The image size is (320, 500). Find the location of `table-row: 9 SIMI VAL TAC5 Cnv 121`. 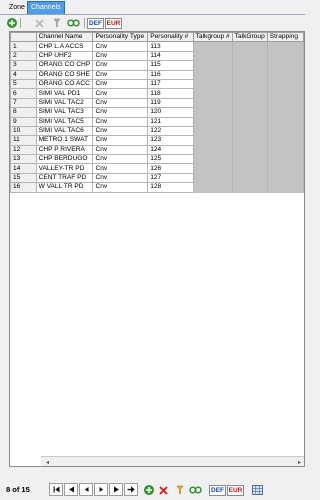

table-row: 9 SIMI VAL TAC5 Cnv 121 is located at coordinates (157, 121).